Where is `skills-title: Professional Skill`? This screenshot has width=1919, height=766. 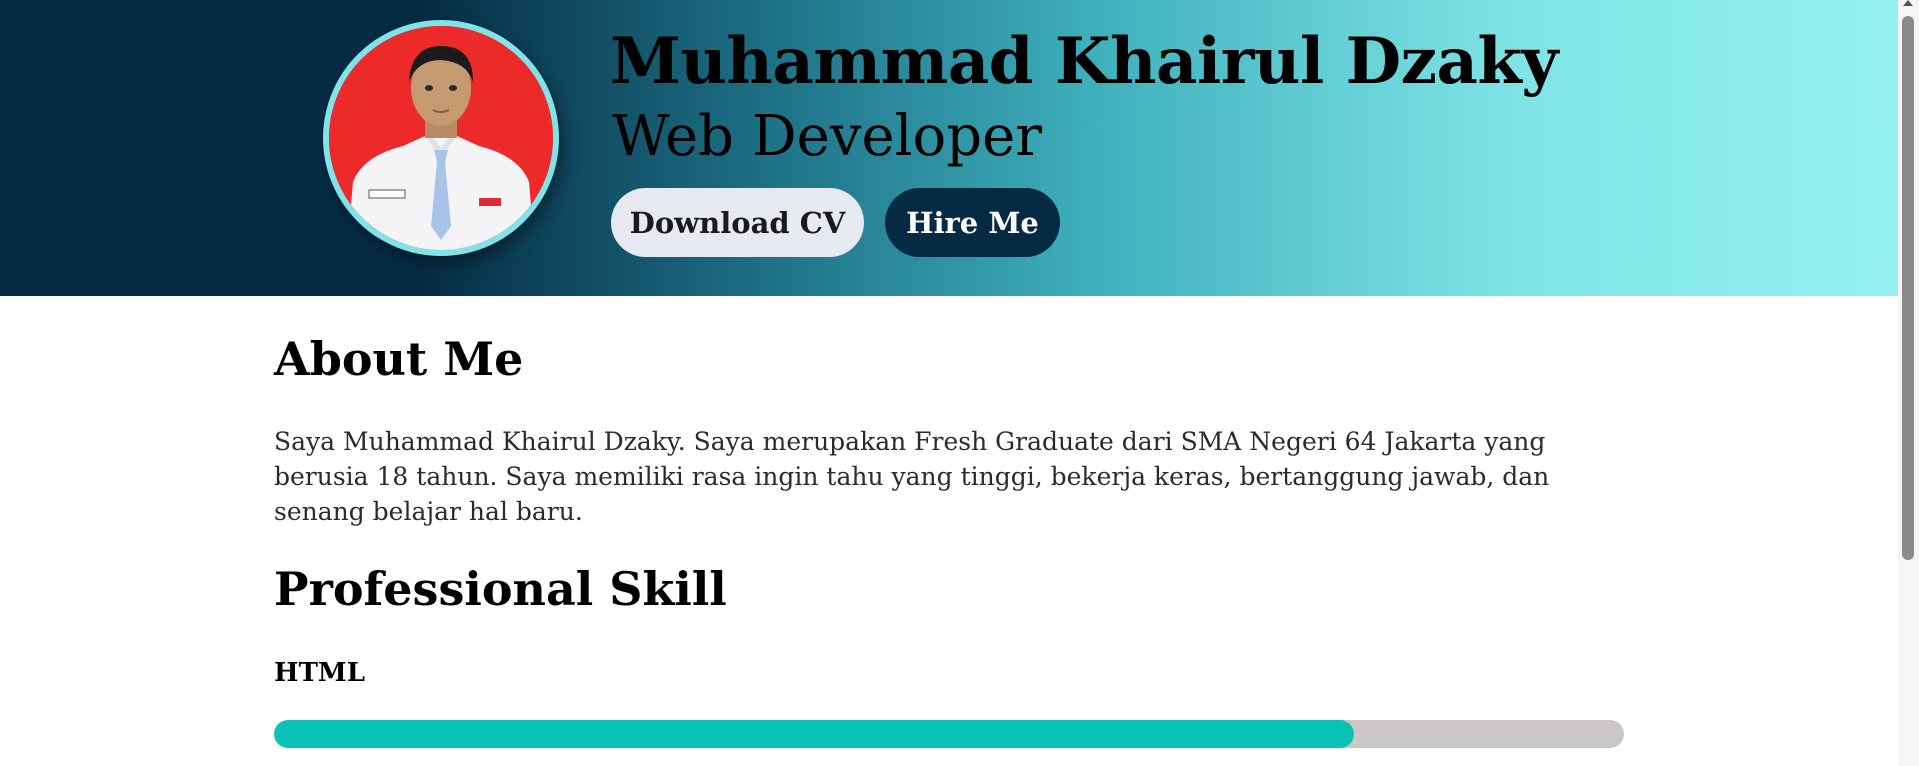
skills-title: Professional Skill is located at coordinates (500, 589).